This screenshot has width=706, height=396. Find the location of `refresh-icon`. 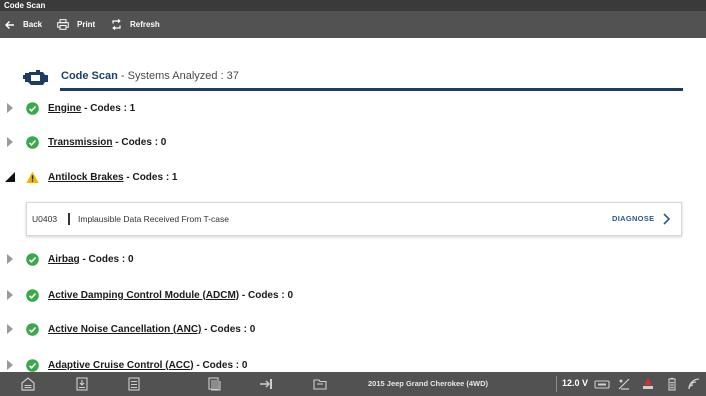

refresh-icon is located at coordinates (116, 24).